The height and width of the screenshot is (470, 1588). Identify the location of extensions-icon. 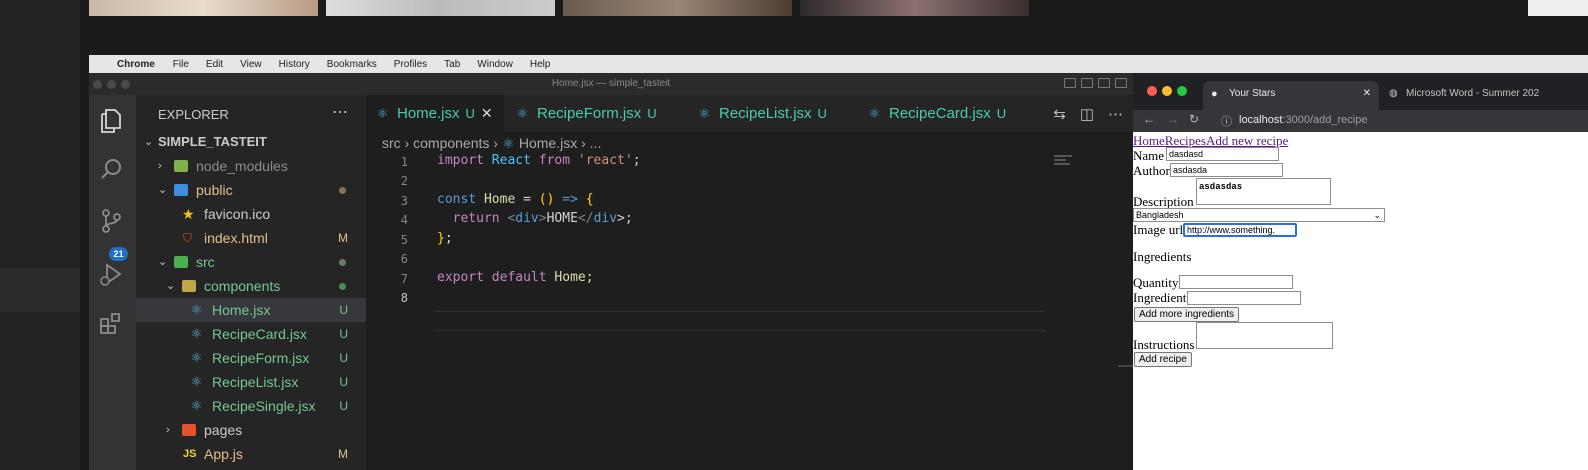
(111, 324).